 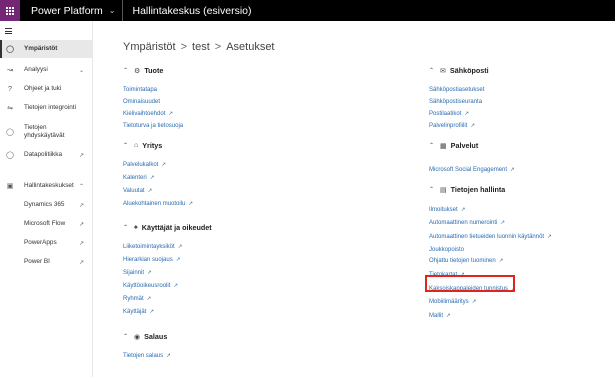 What do you see at coordinates (49, 185) in the screenshot?
I see `sidebar-item-label: Hallintakeskukset` at bounding box center [49, 185].